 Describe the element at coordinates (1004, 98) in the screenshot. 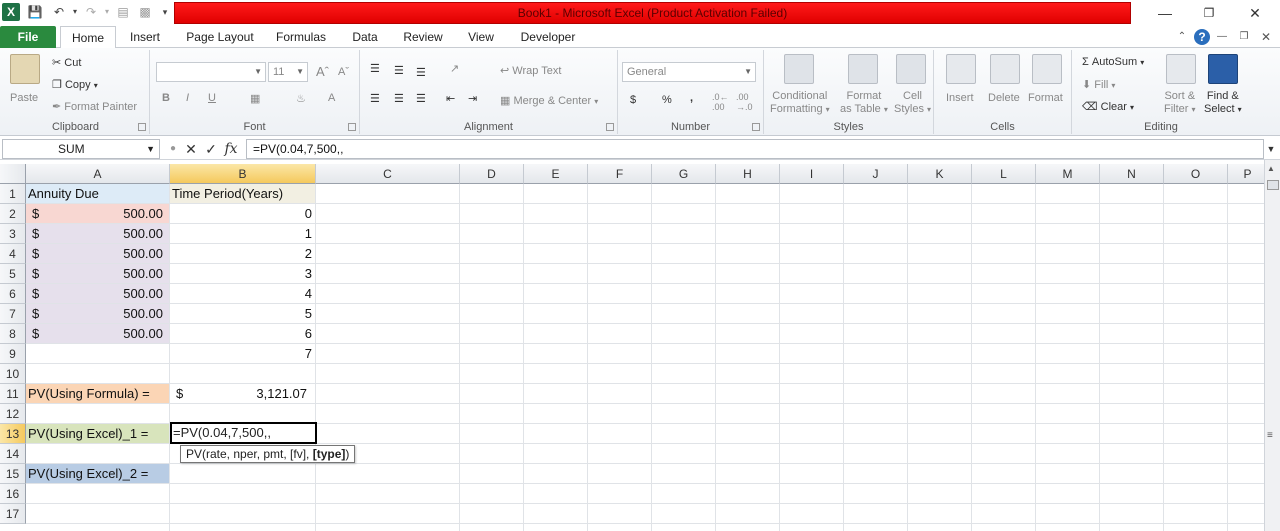

I see `delete-cells-button: Delete` at that location.